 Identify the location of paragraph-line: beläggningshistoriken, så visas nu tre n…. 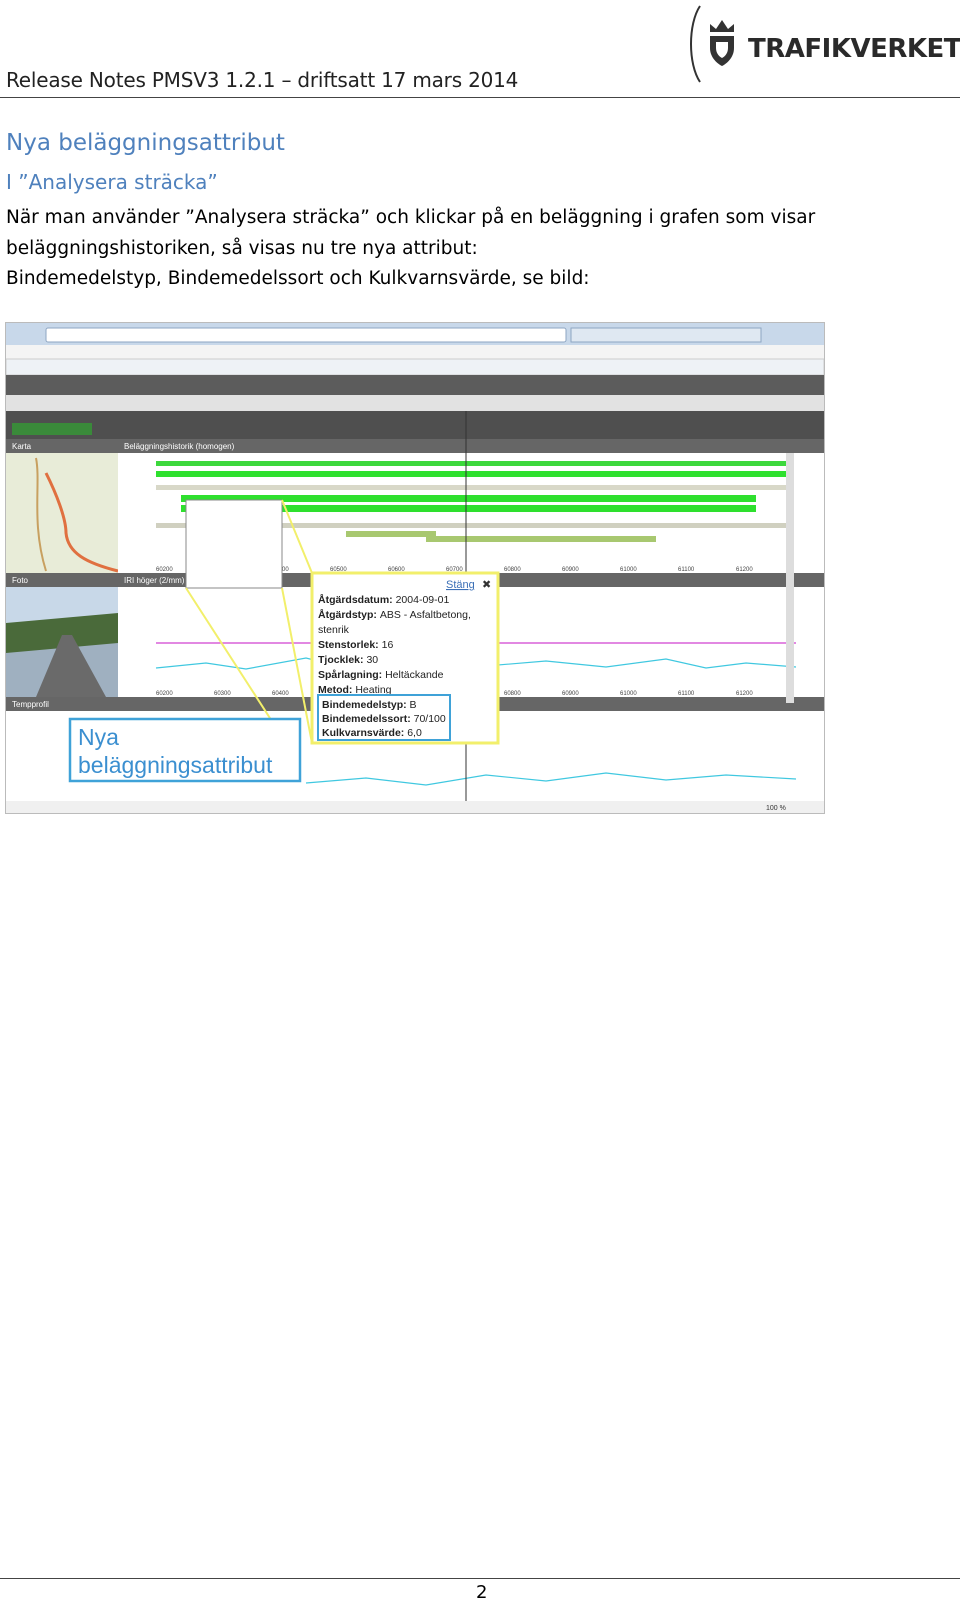
(242, 248).